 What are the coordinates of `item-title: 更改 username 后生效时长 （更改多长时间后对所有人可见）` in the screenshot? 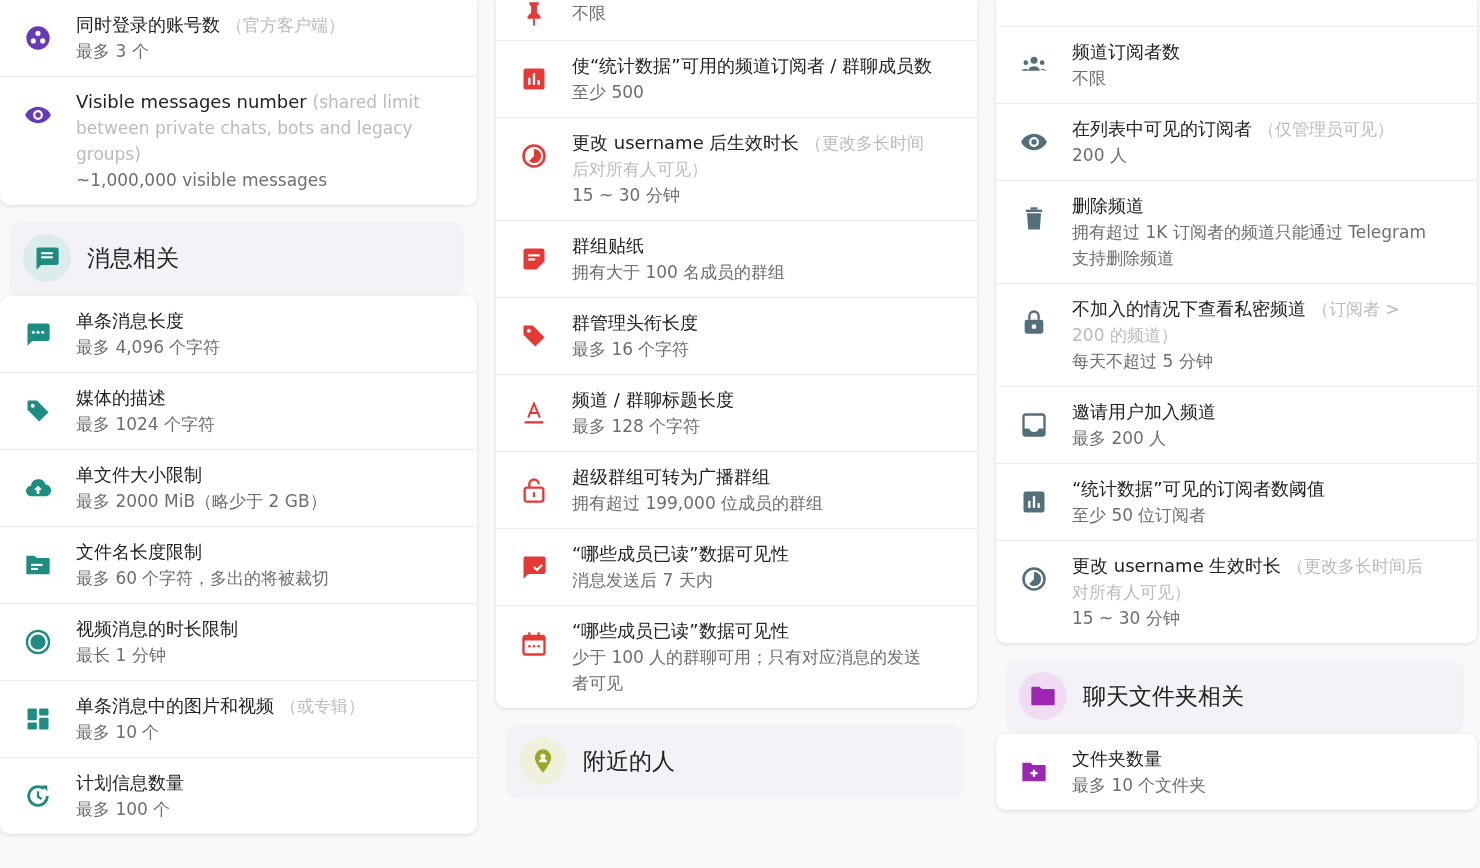 It's located at (749, 156).